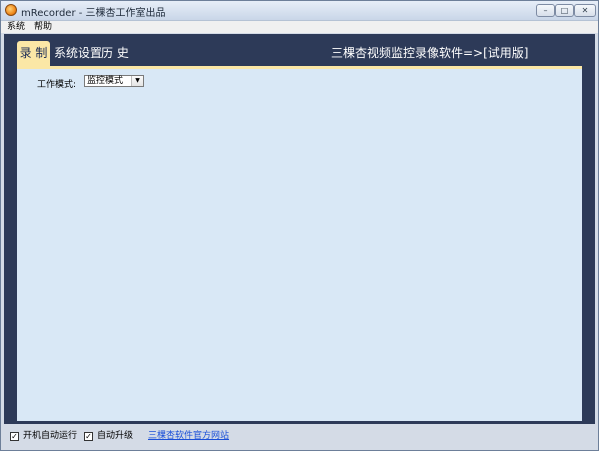 Image resolution: width=599 pixels, height=451 pixels. What do you see at coordinates (88, 436) in the screenshot?
I see `autoupdate-checkbox: ✓` at bounding box center [88, 436].